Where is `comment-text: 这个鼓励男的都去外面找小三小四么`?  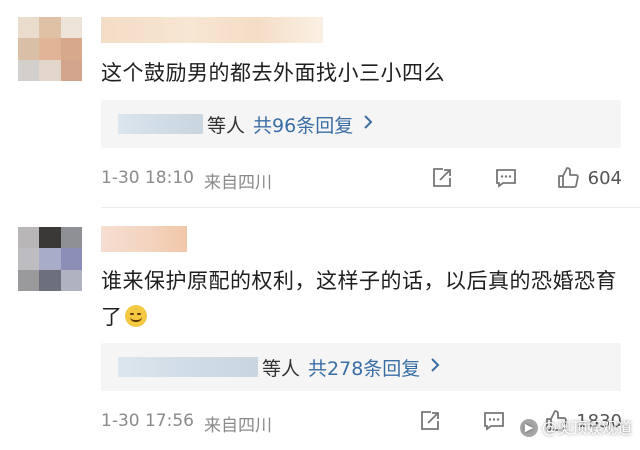
comment-text: 这个鼓励男的都去外面找小三小四么 is located at coordinates (273, 73).